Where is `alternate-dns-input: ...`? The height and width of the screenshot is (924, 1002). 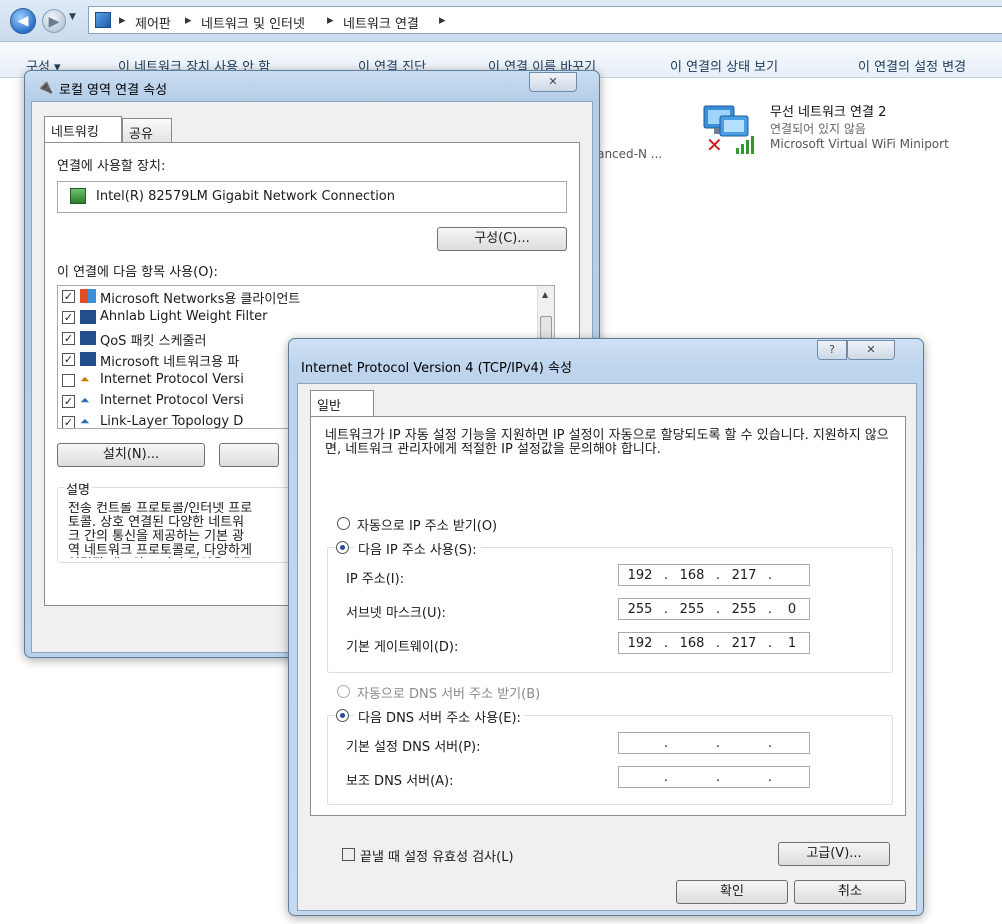 alternate-dns-input: ... is located at coordinates (714, 777).